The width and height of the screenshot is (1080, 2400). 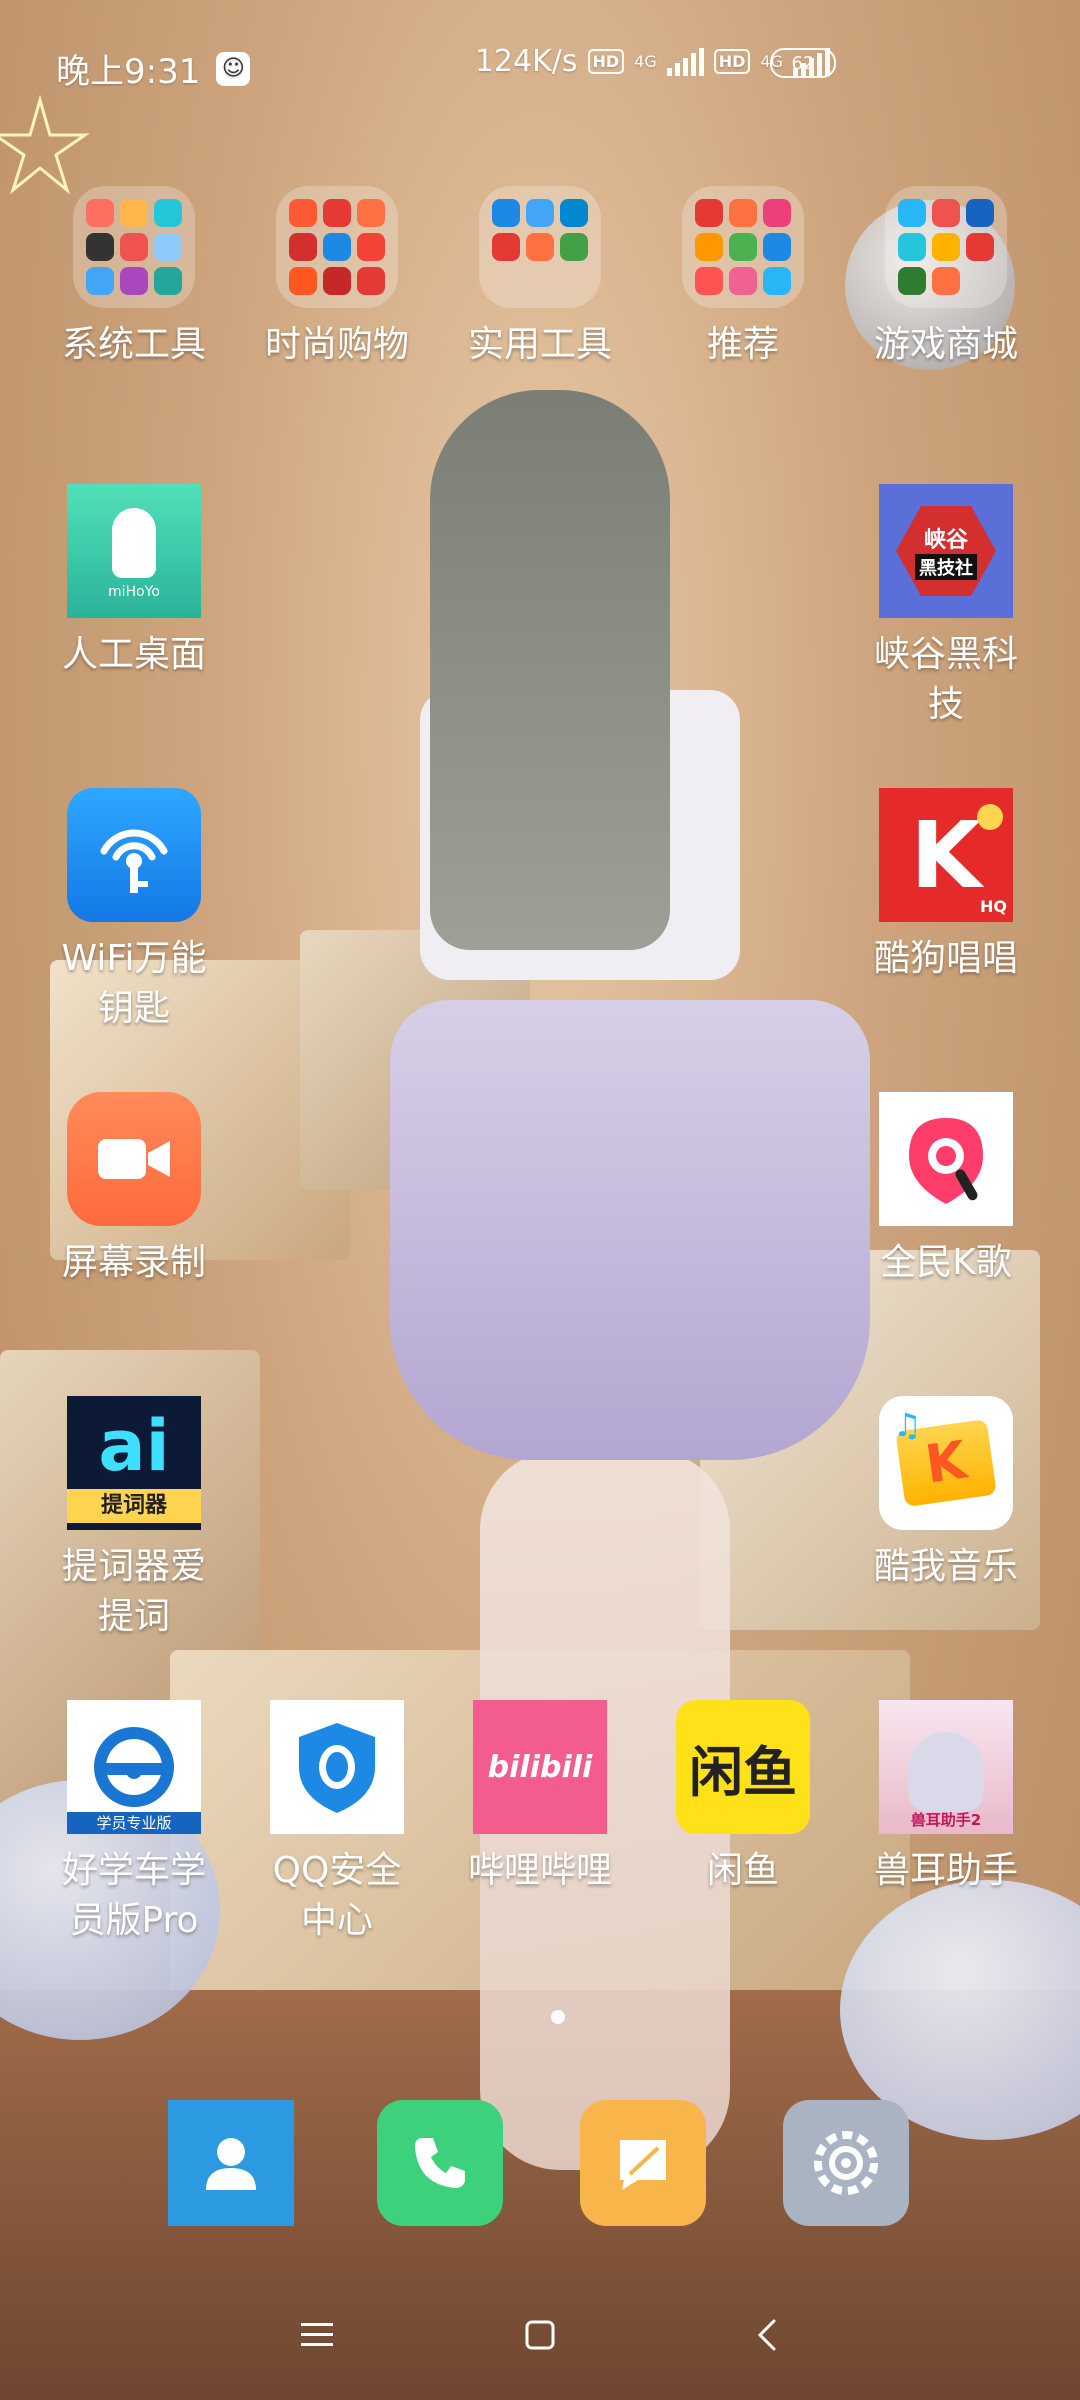 What do you see at coordinates (134, 247) in the screenshot?
I see `folder-system-tools-icon` at bounding box center [134, 247].